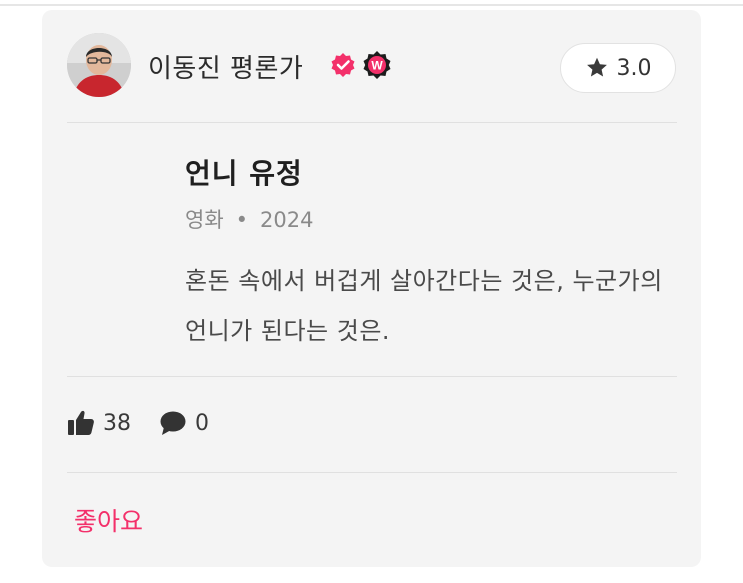  I want to click on content-category: 영화, so click(204, 220).